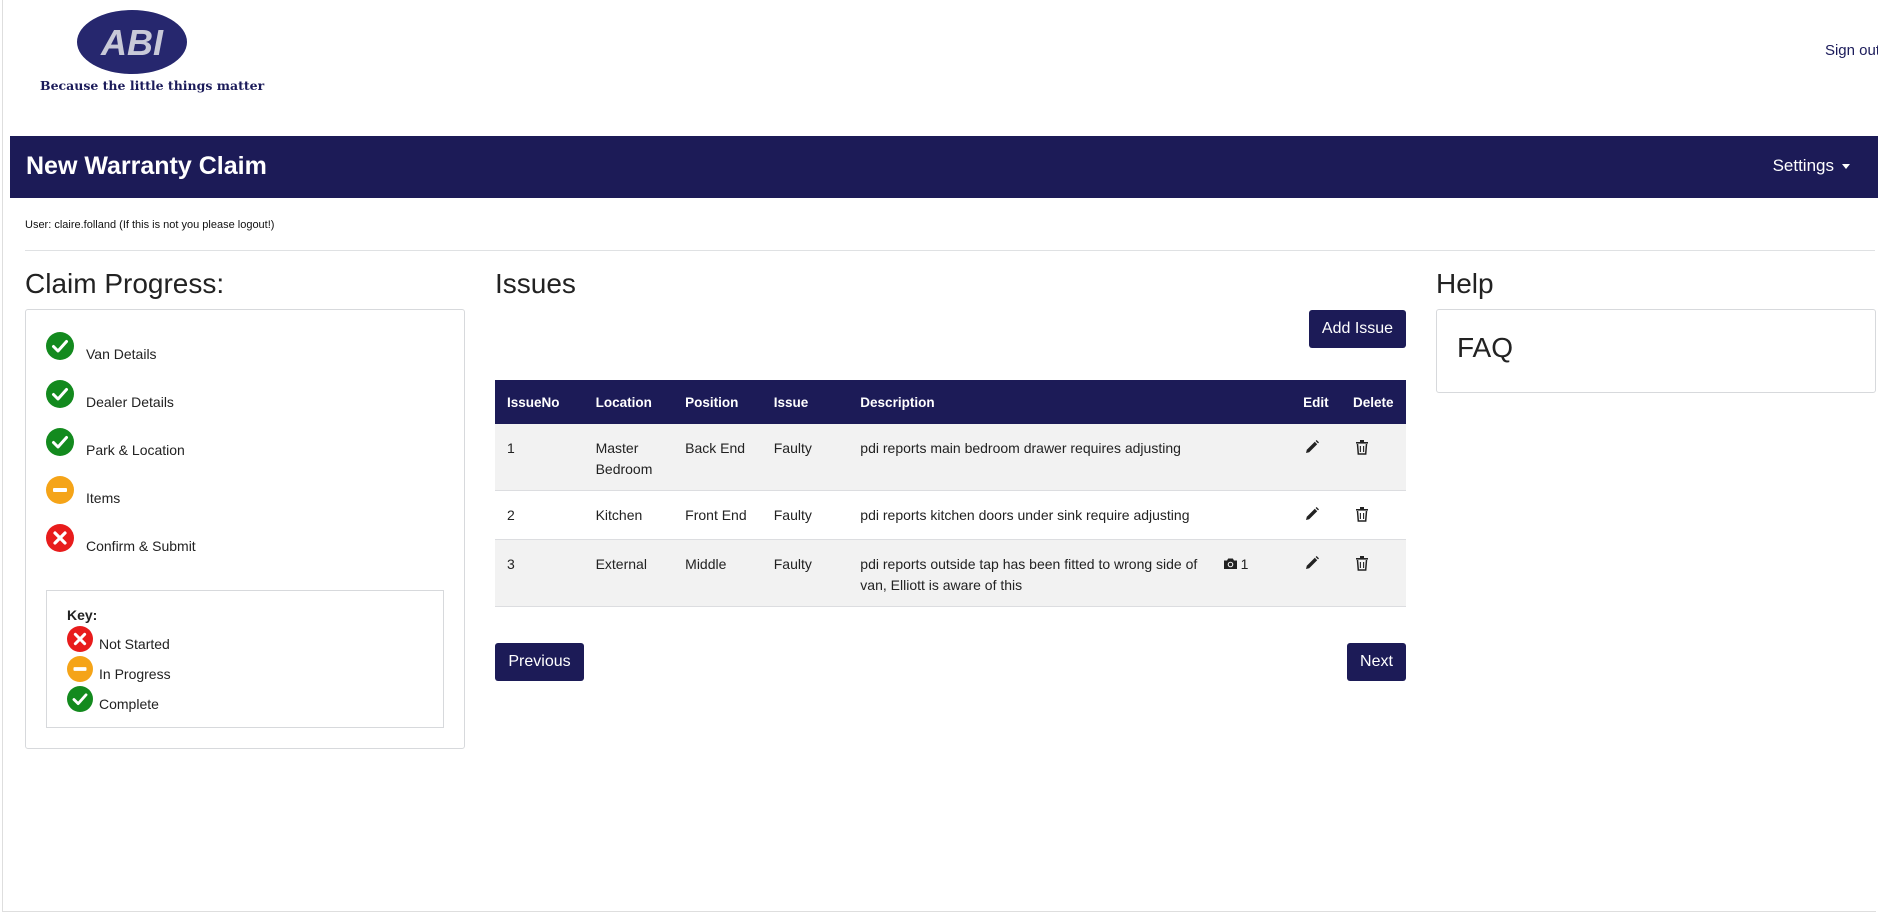  I want to click on caret-down-icon, so click(1846, 167).